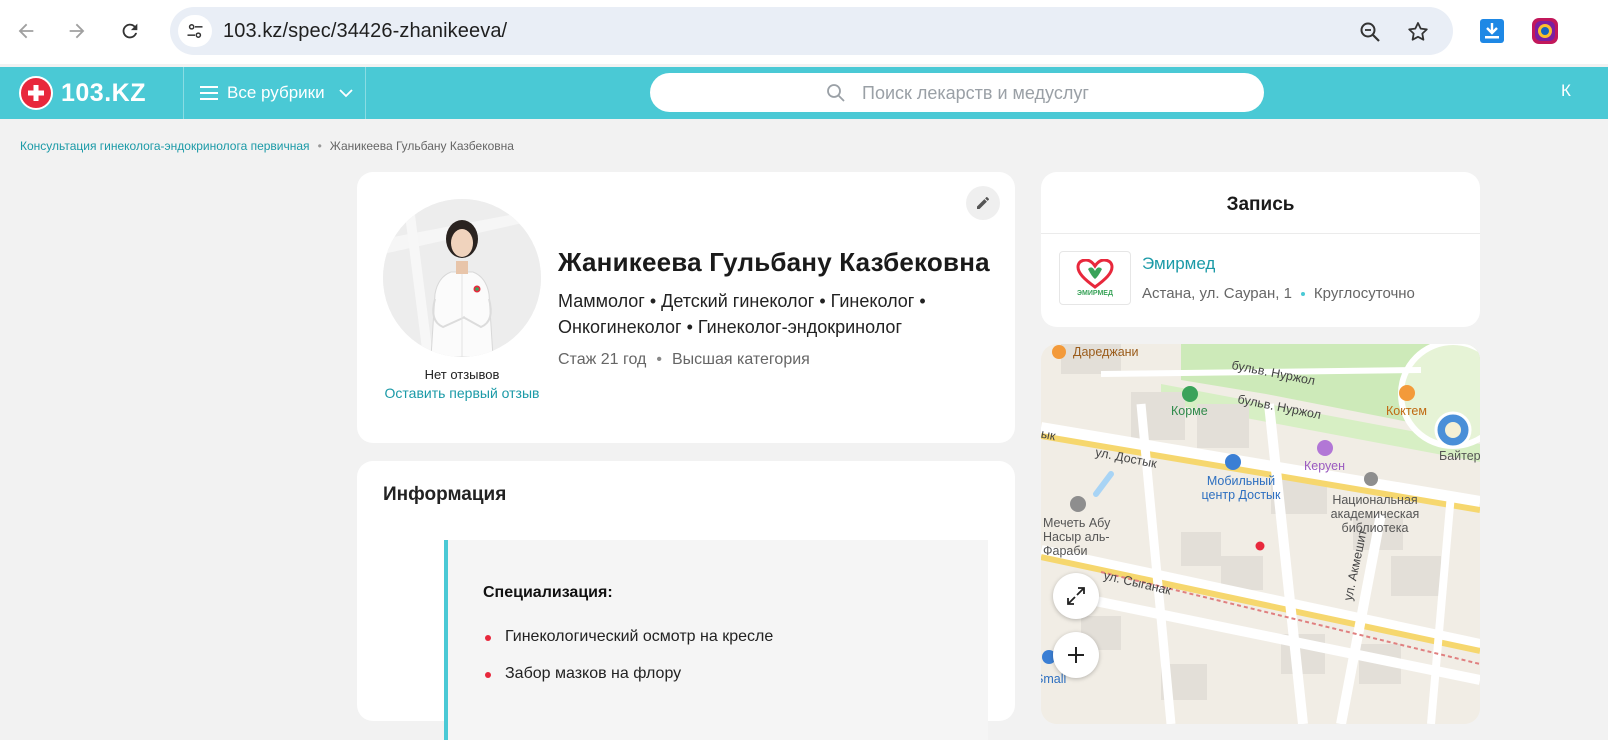 The image size is (1608, 740). I want to click on logo-text: 103.KZ, so click(103, 92).